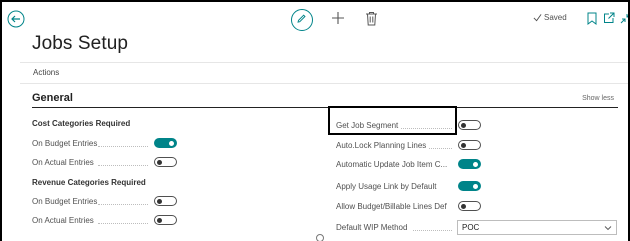 This screenshot has width=630, height=241. Describe the element at coordinates (392, 120) in the screenshot. I see `selection-highlight-box` at that location.